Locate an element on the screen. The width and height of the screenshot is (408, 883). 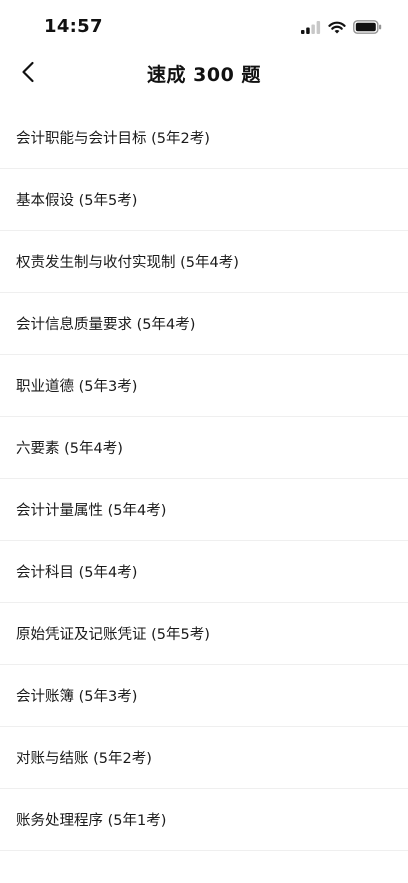
topic-item: 会计账簿 (5年3考) is located at coordinates (204, 696).